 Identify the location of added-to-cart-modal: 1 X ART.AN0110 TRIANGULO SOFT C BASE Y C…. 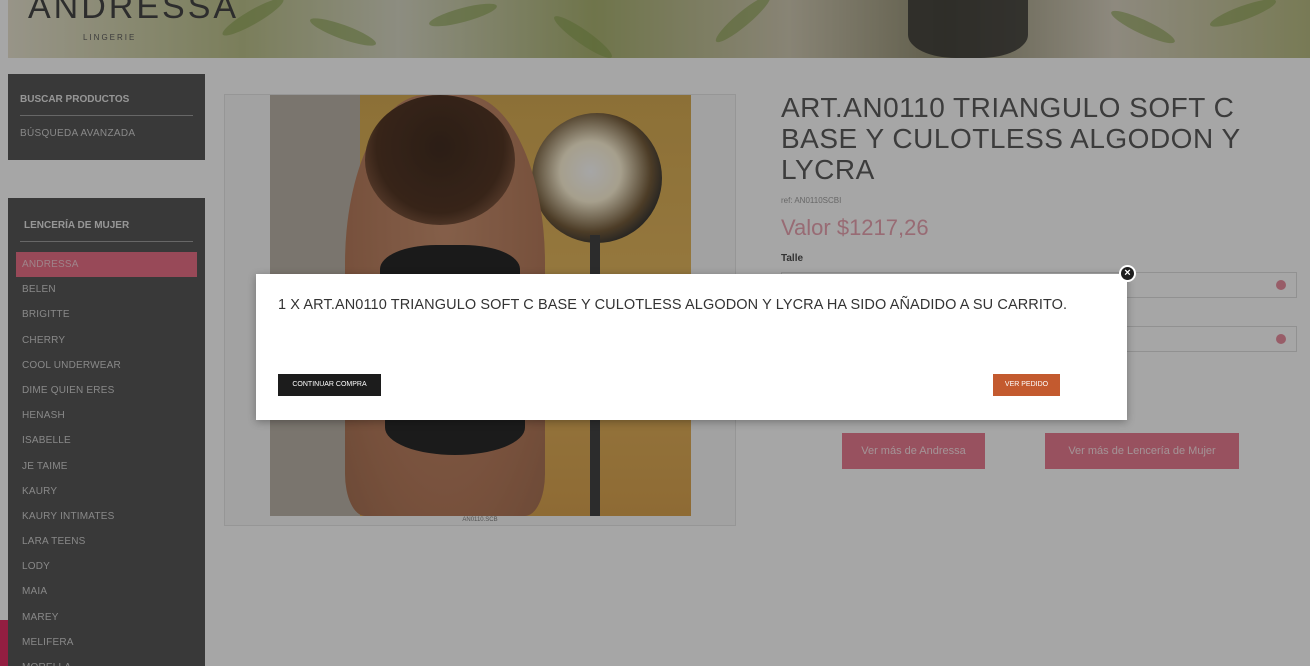
(691, 347).